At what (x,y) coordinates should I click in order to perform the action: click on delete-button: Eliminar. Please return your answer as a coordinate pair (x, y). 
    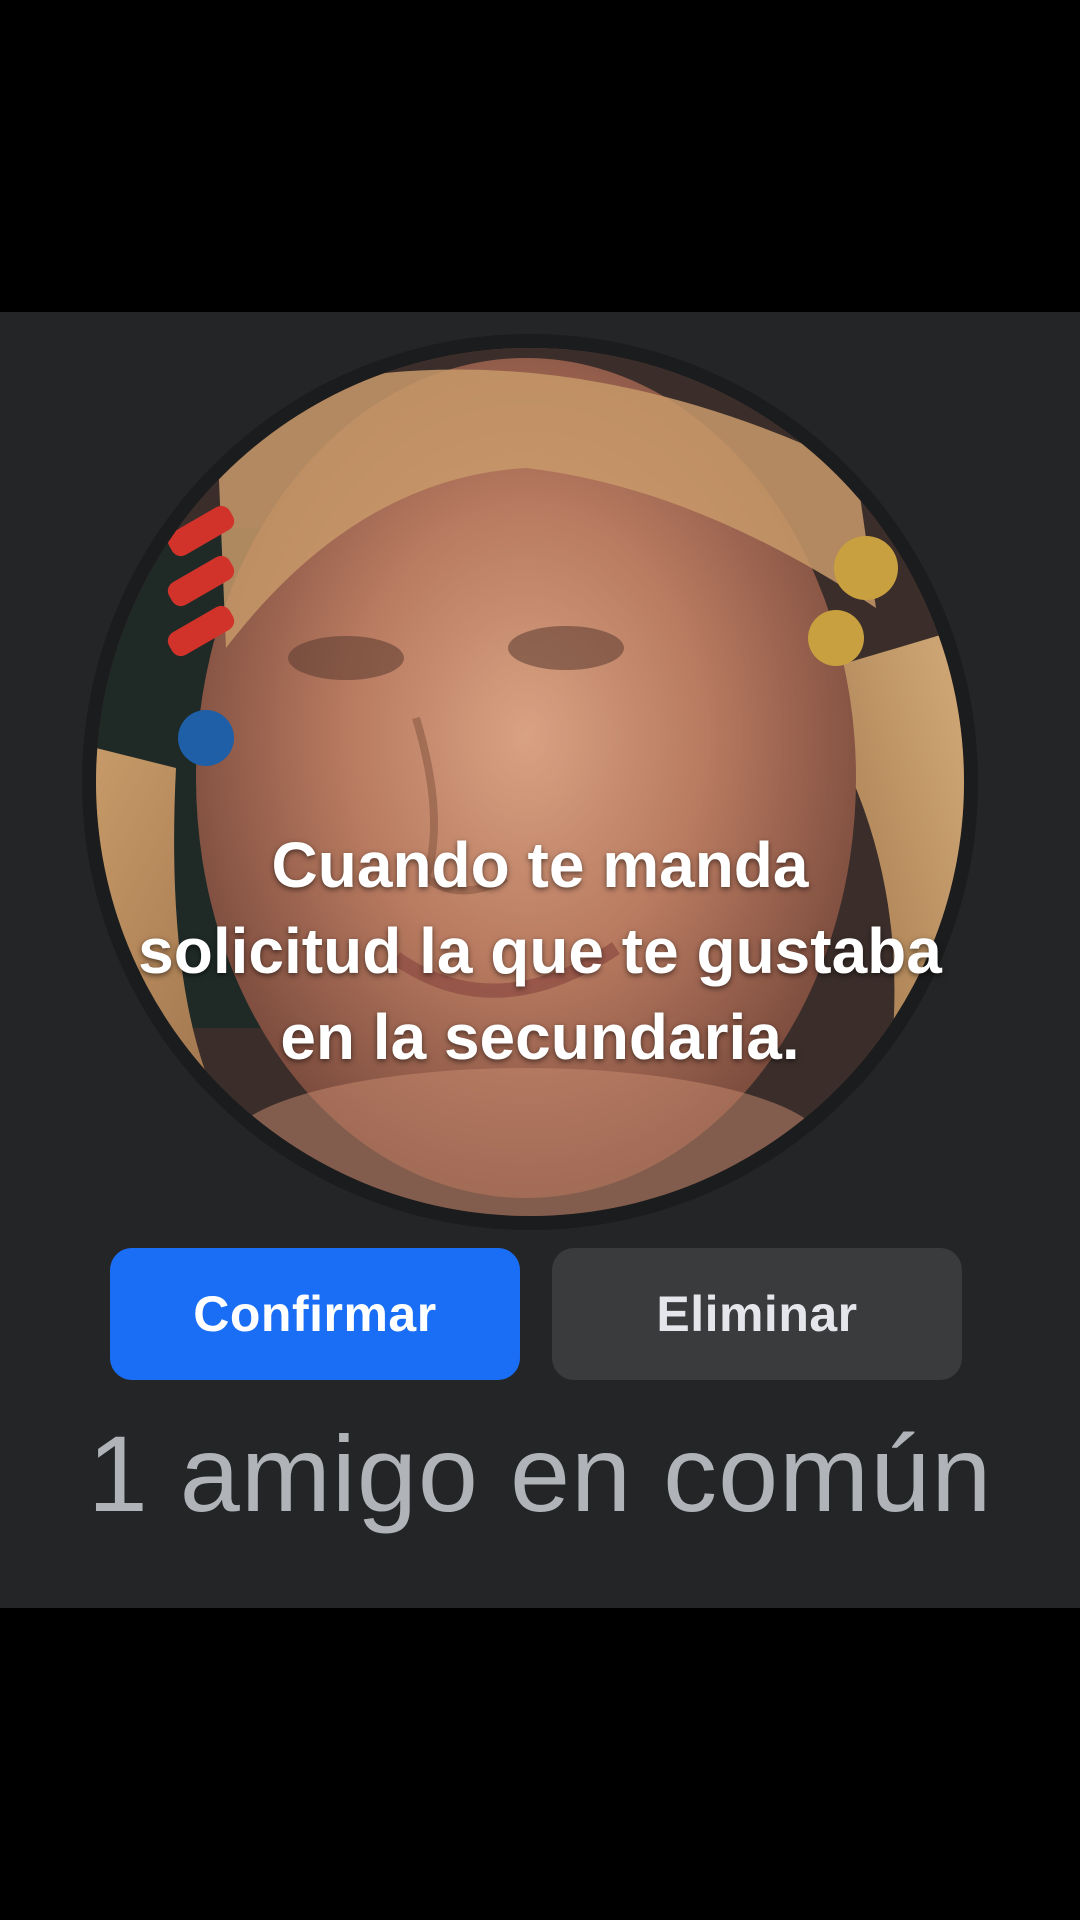
    Looking at the image, I should click on (757, 1314).